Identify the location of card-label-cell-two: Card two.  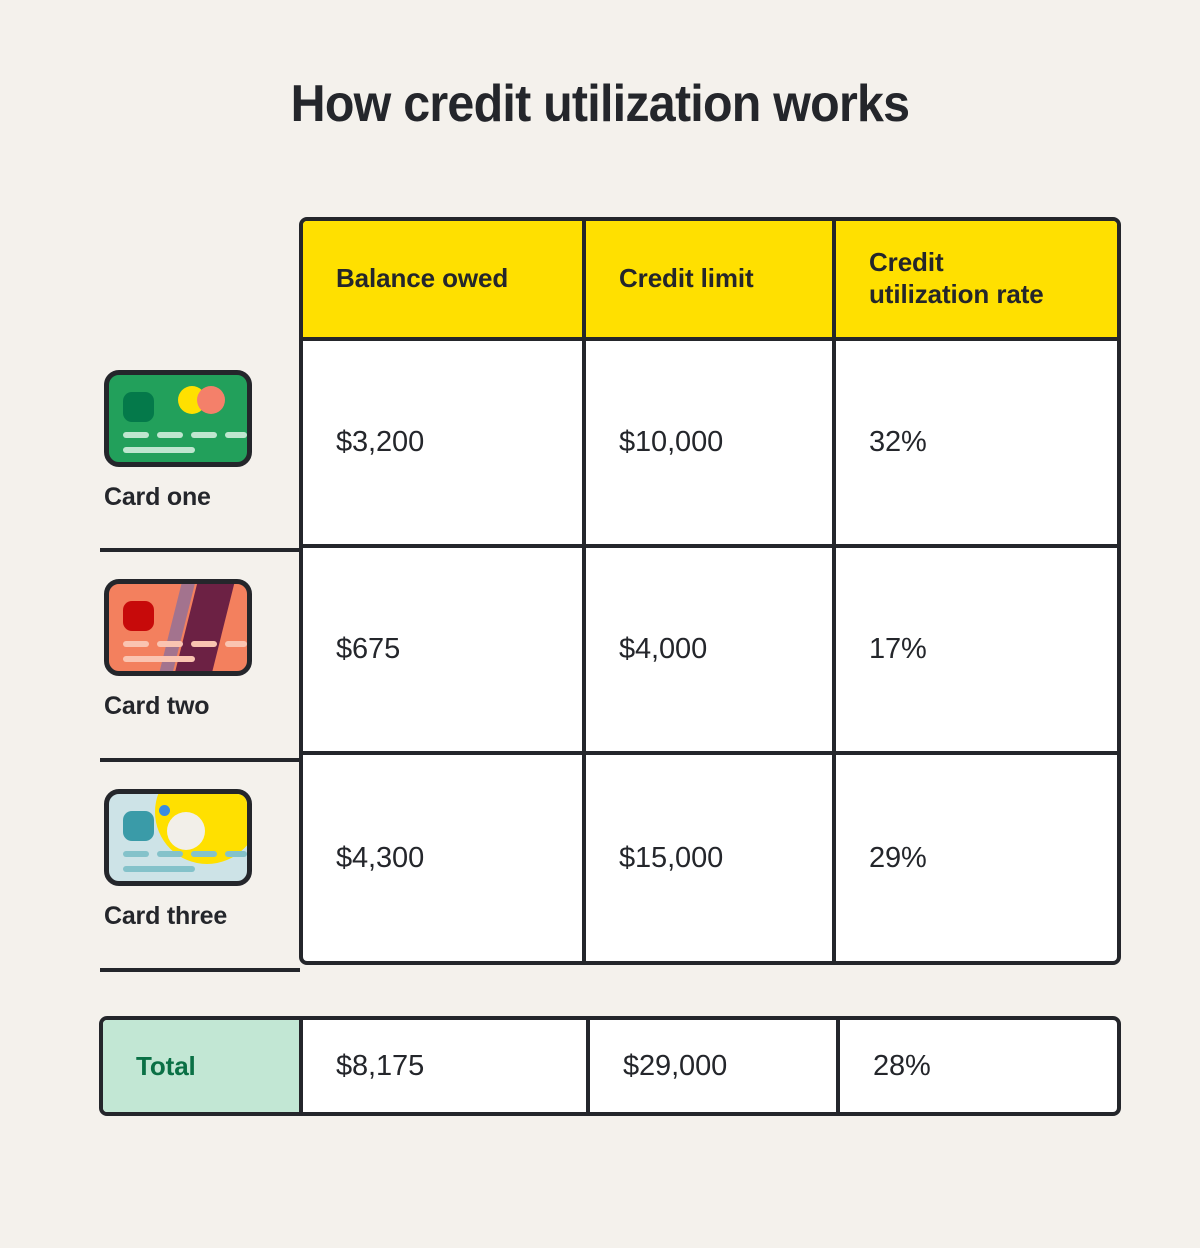
(200, 657).